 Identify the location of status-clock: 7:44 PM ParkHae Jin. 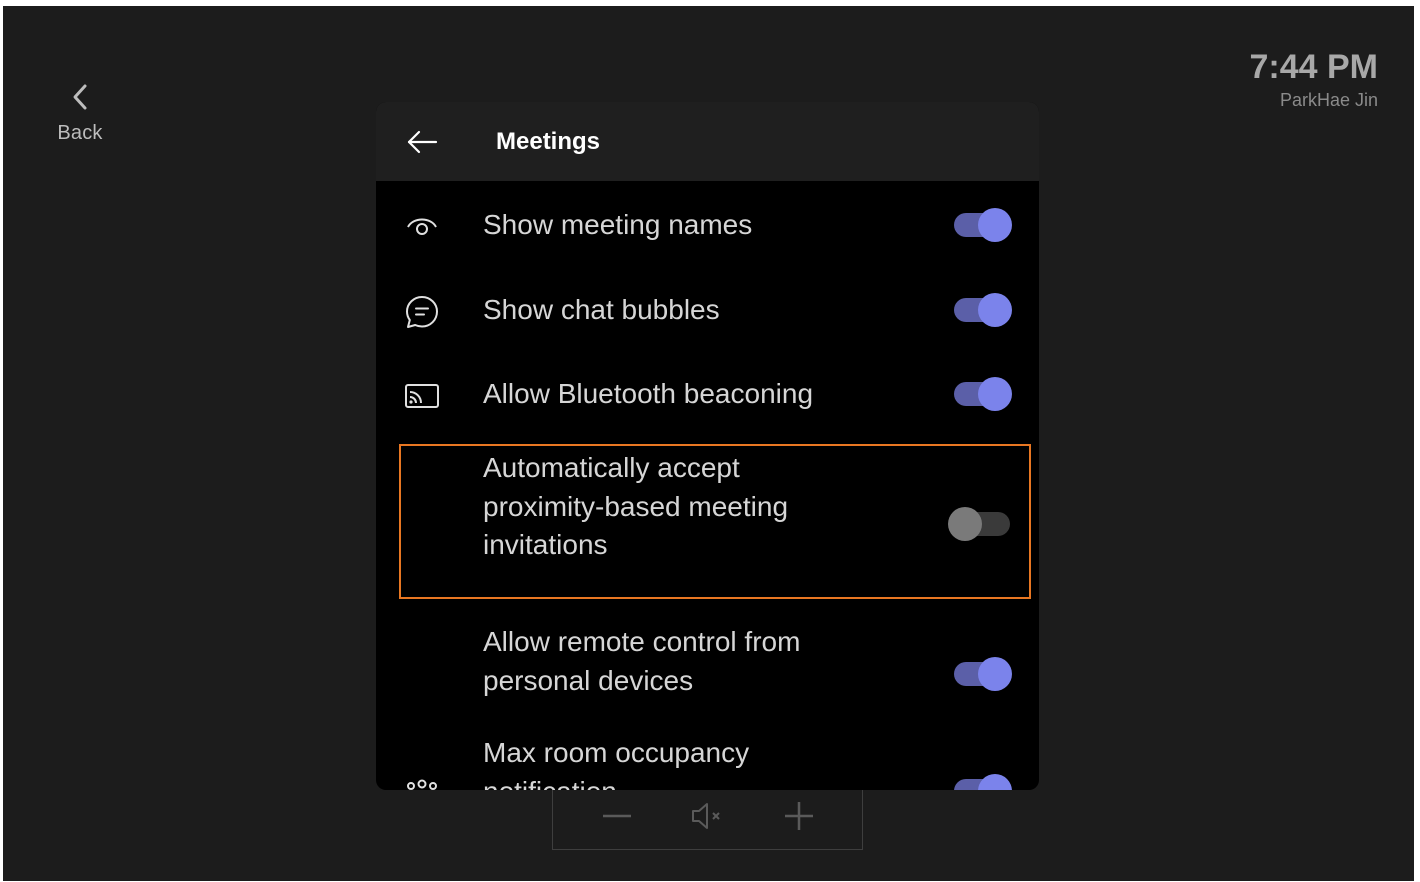
(1314, 79).